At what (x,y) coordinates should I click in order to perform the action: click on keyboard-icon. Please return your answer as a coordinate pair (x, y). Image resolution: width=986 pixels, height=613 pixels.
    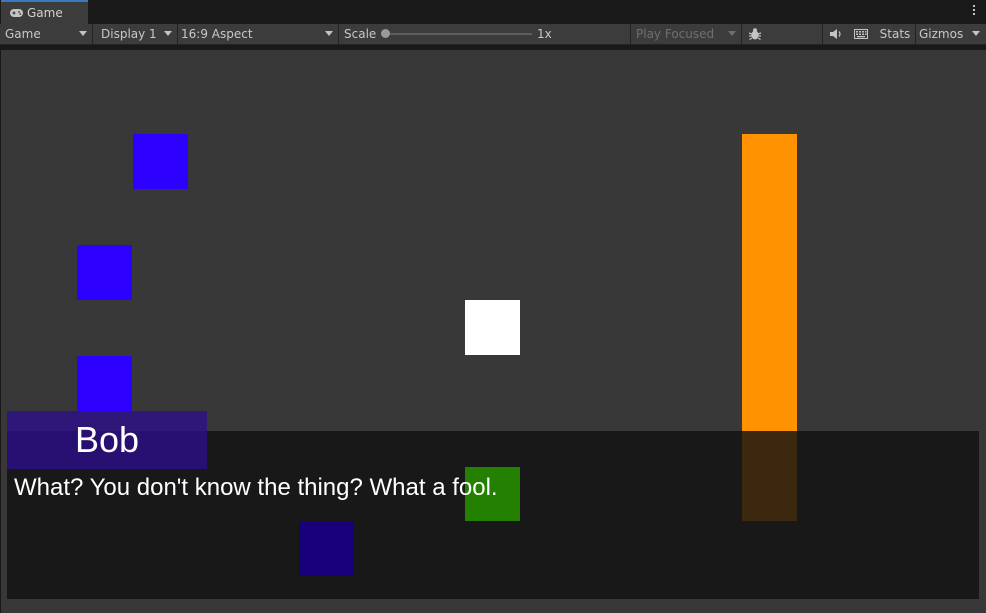
    Looking at the image, I should click on (861, 34).